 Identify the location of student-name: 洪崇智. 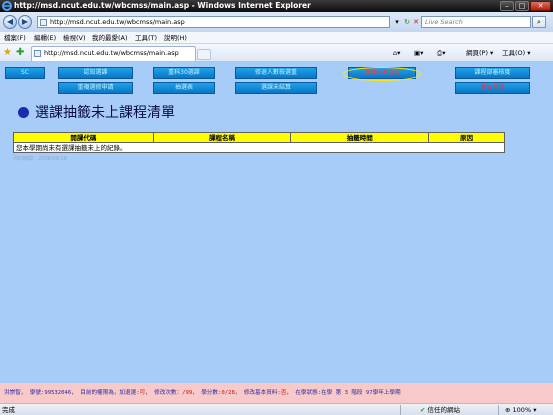
(12, 393).